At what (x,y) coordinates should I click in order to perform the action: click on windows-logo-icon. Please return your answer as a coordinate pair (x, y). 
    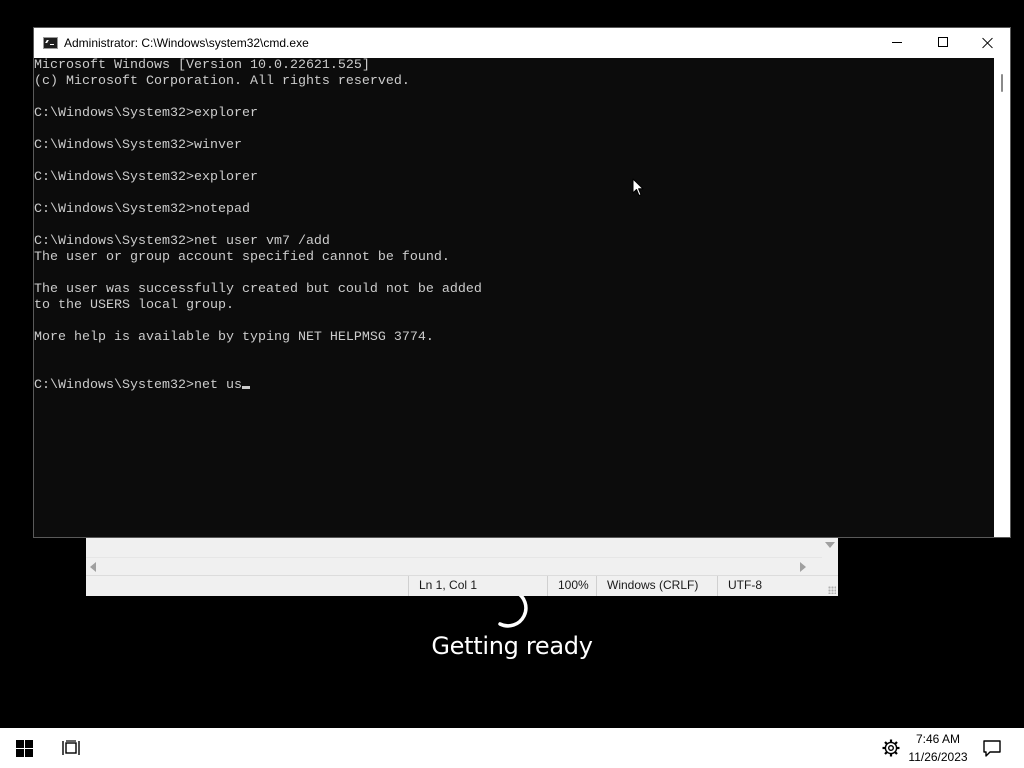
    Looking at the image, I should click on (24, 748).